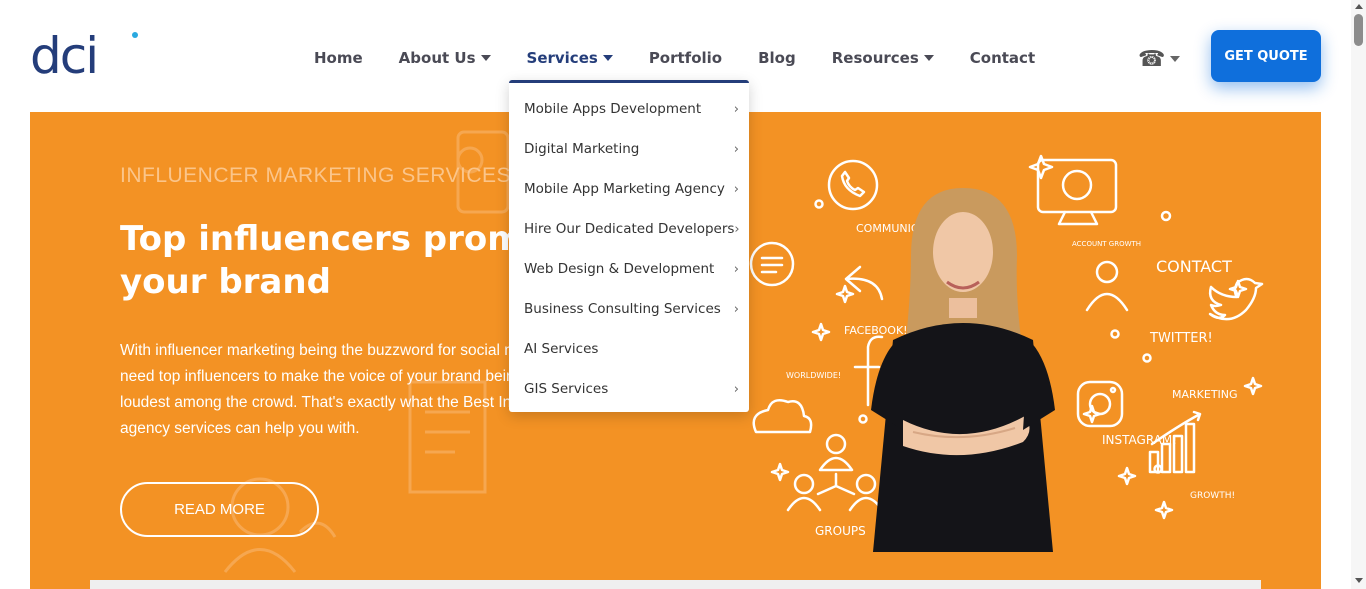  I want to click on doodle-label-growth: GROWTH!, so click(1212, 496).